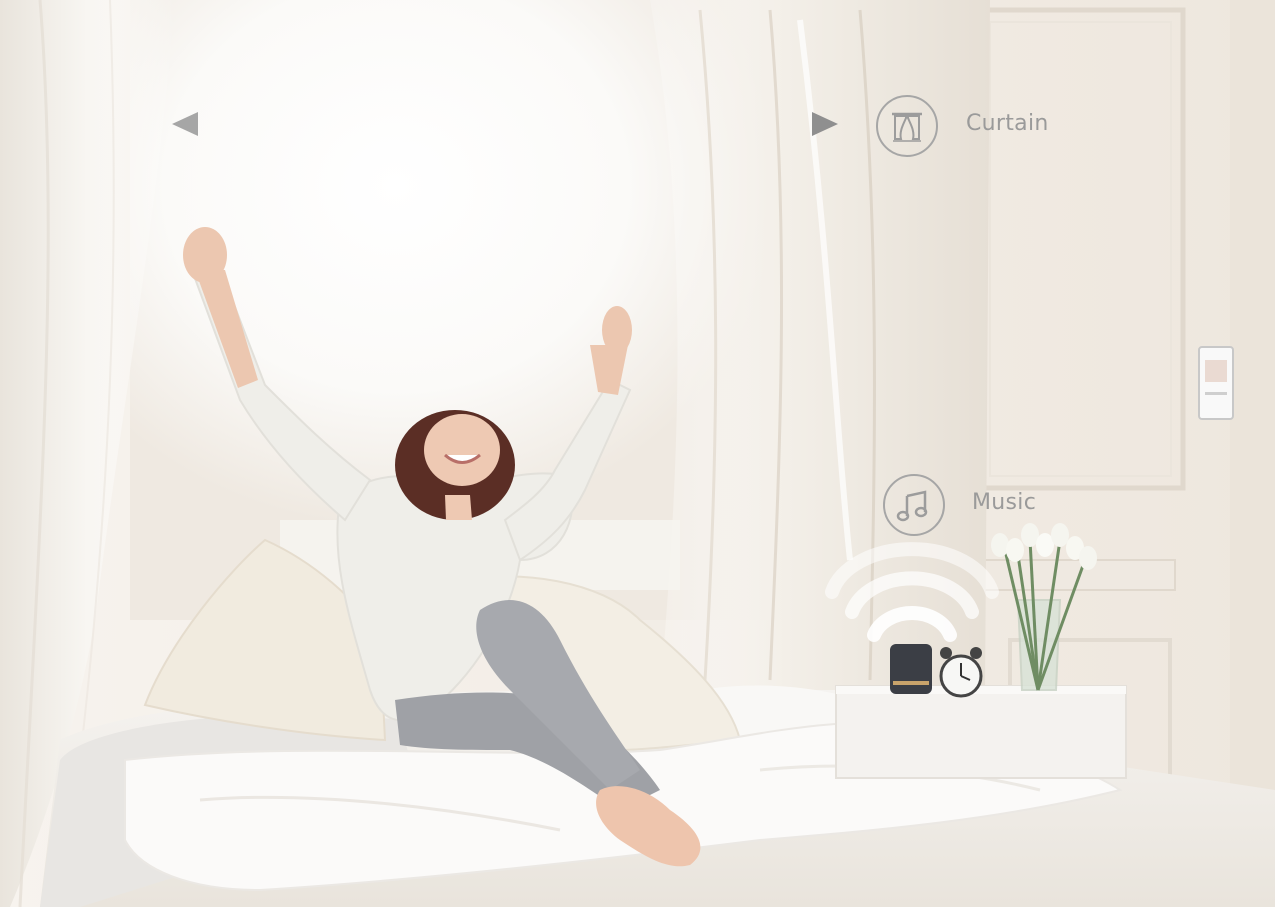 The height and width of the screenshot is (907, 1275). I want to click on alarm-clock-bell-left, so click(946, 653).